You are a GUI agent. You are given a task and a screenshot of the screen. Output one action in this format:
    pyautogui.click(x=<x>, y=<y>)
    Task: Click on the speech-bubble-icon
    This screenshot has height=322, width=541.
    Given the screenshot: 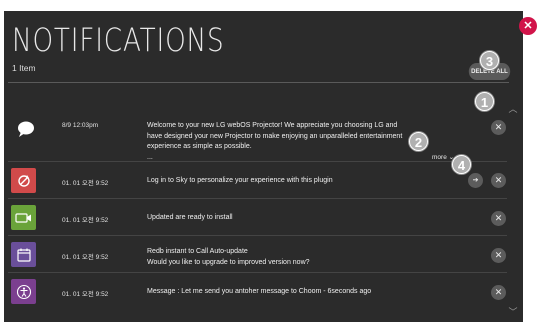 What is the action you would take?
    pyautogui.click(x=25, y=128)
    